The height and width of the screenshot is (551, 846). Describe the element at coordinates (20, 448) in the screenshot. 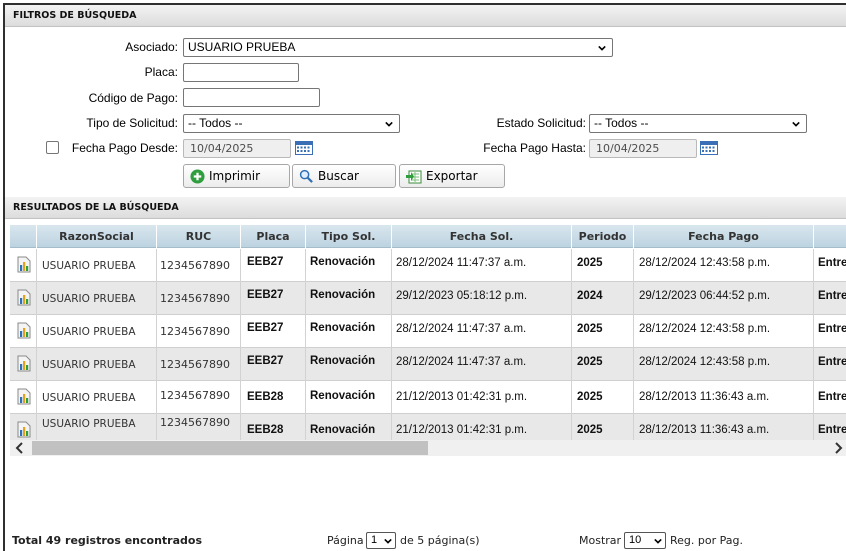

I see `scroll-left-icon` at that location.